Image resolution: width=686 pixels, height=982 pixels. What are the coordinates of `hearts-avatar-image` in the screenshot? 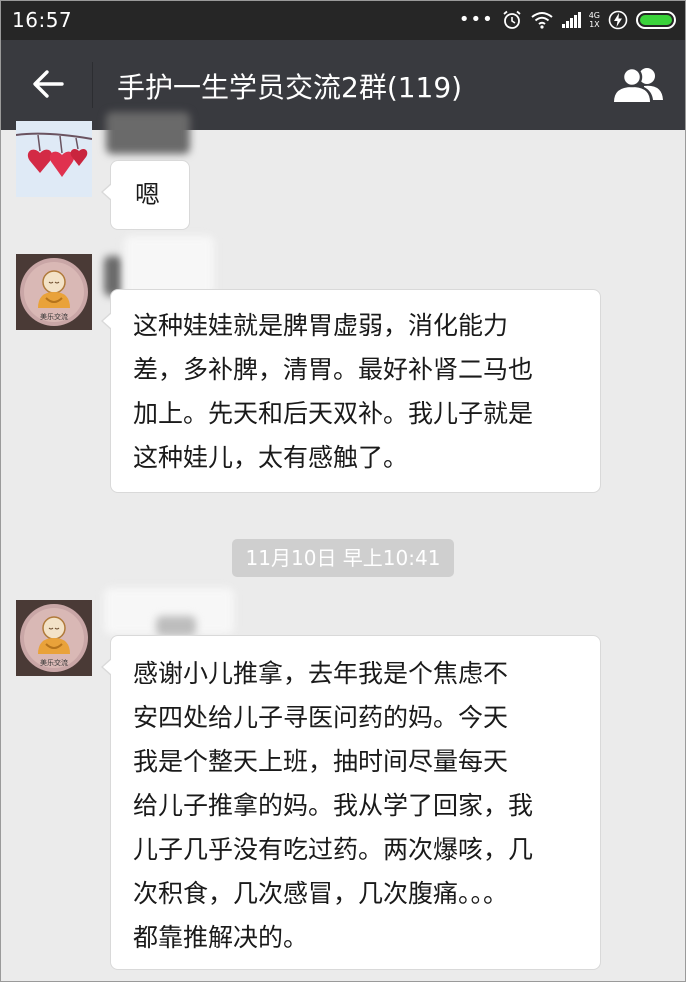 It's located at (54, 159).